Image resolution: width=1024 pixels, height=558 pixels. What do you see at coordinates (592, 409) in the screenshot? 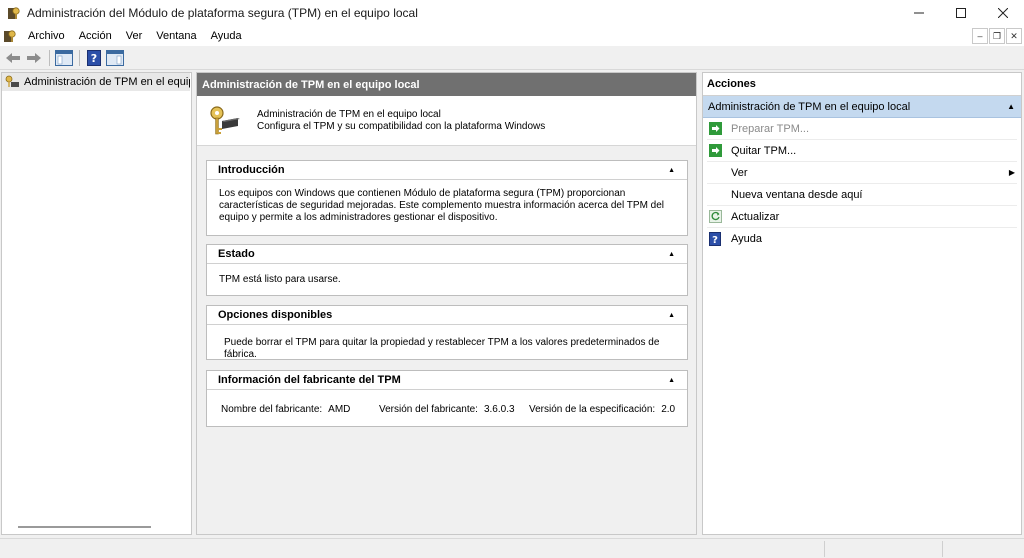
I see `spec-version-label: Versión de la especificación:` at bounding box center [592, 409].